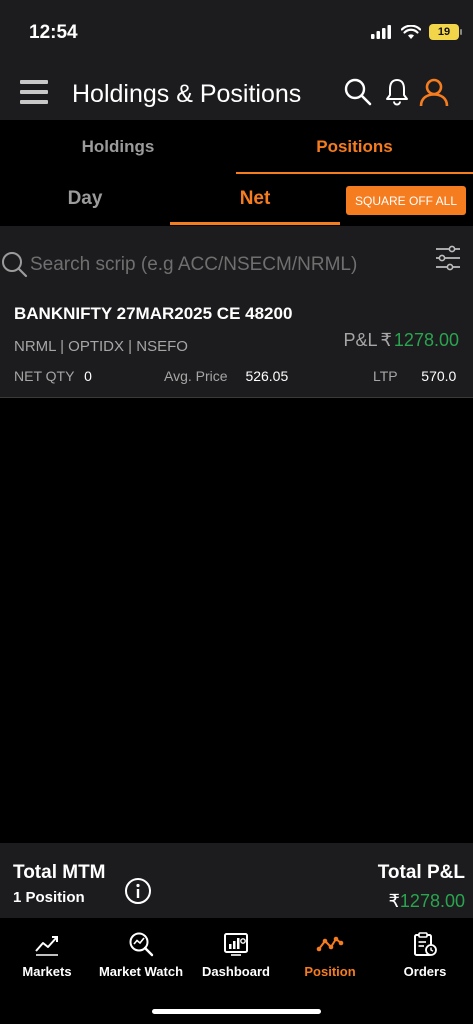  What do you see at coordinates (236, 880) in the screenshot?
I see `summary-bar: Total MTM 1 Position Total P&L ₹1278.00` at bounding box center [236, 880].